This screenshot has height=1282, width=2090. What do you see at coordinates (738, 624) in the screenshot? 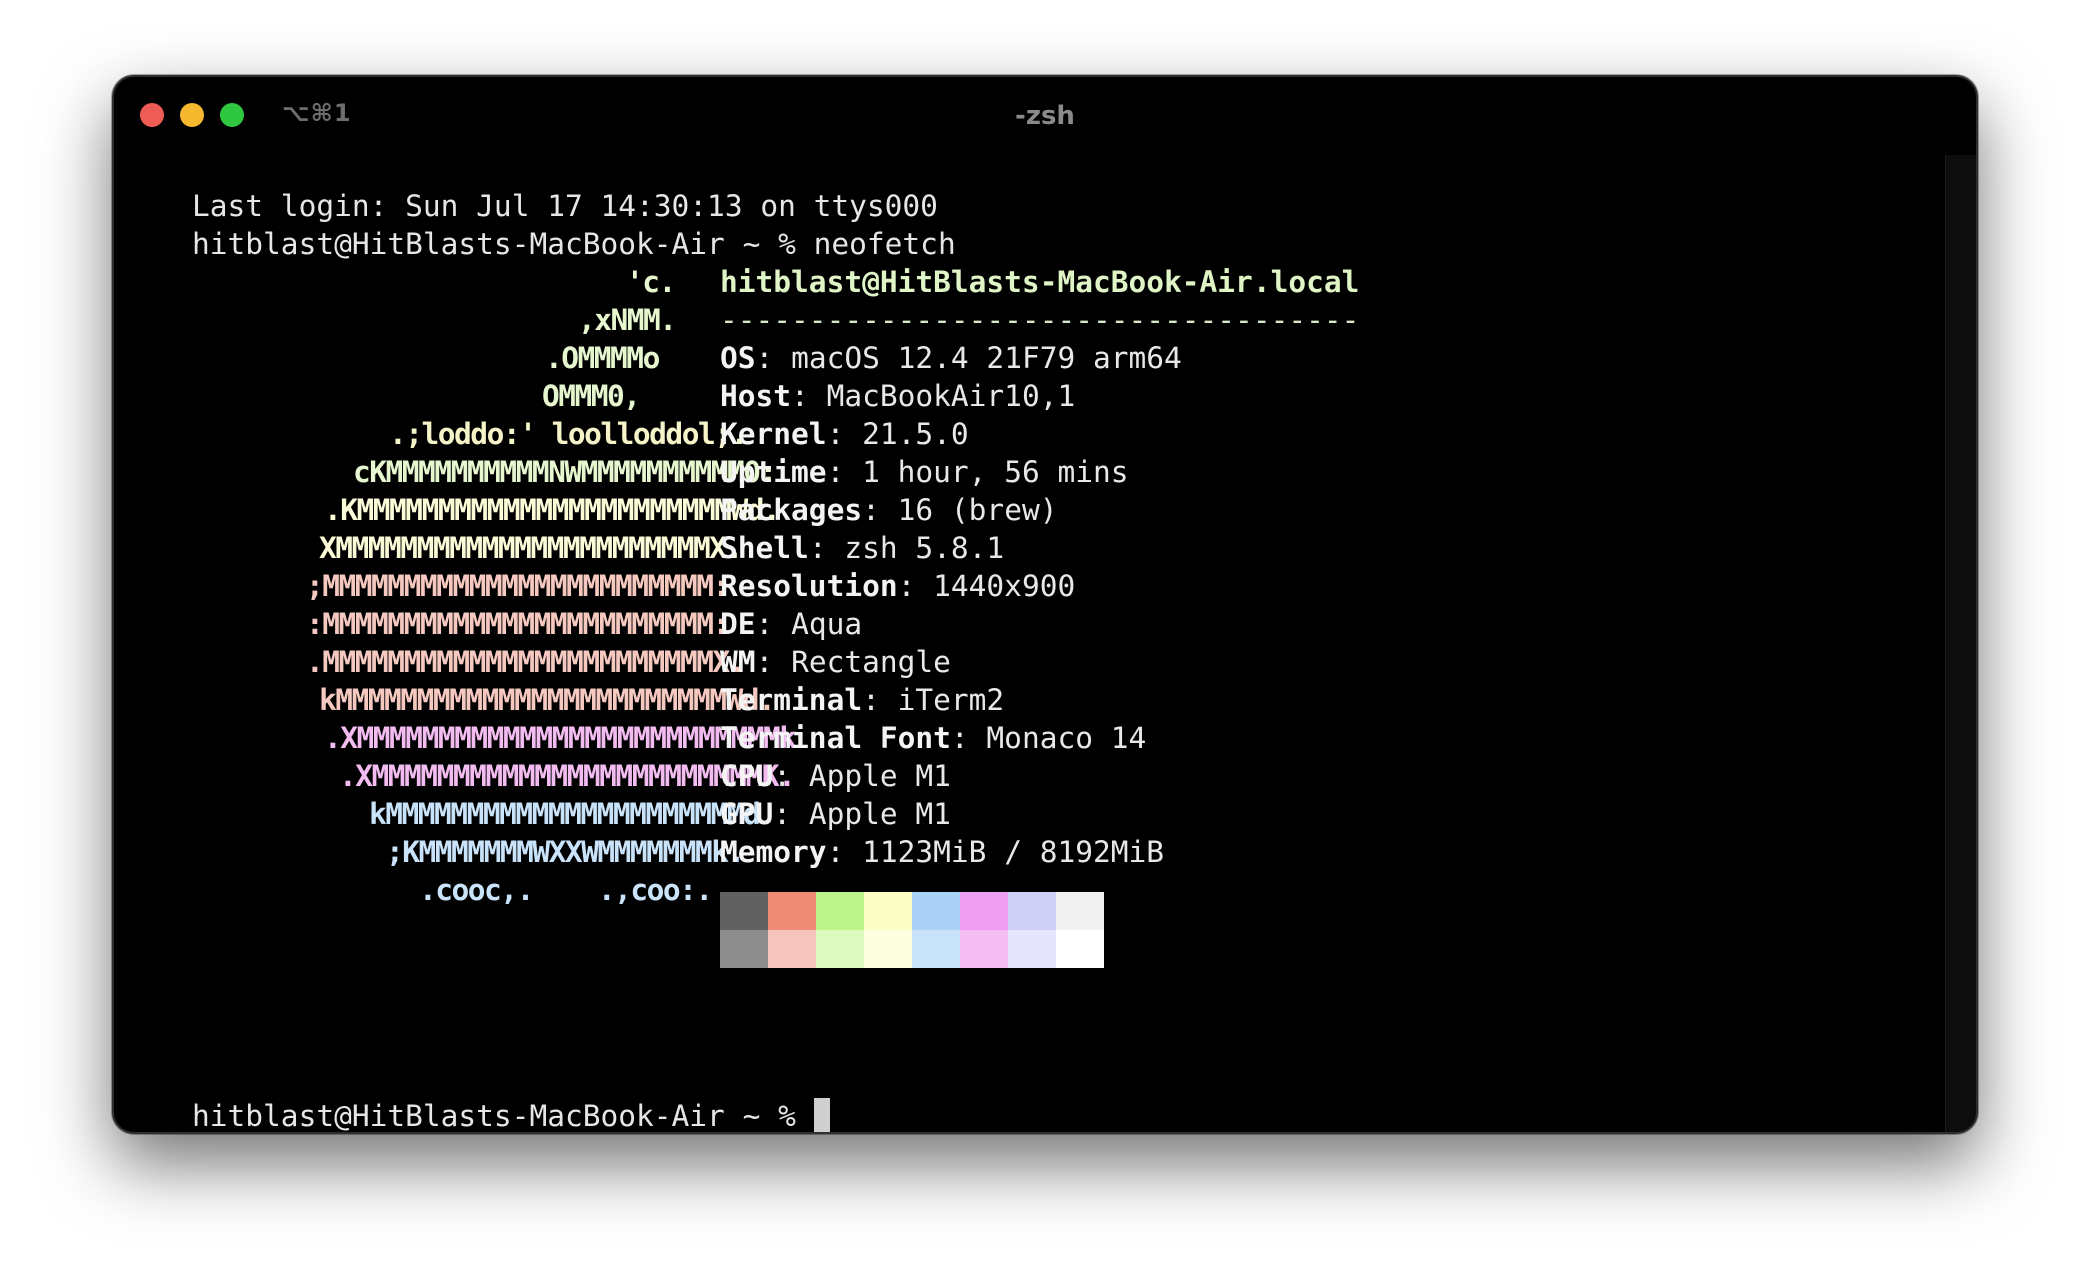
I see `info-key: DE` at bounding box center [738, 624].